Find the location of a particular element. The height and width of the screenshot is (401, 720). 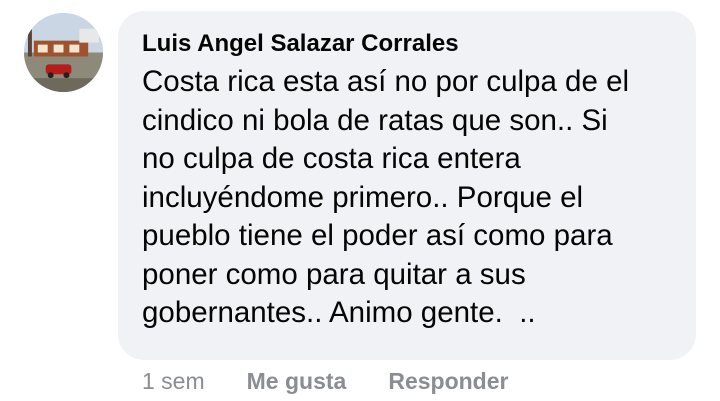

reply-button: Responder is located at coordinates (448, 381).